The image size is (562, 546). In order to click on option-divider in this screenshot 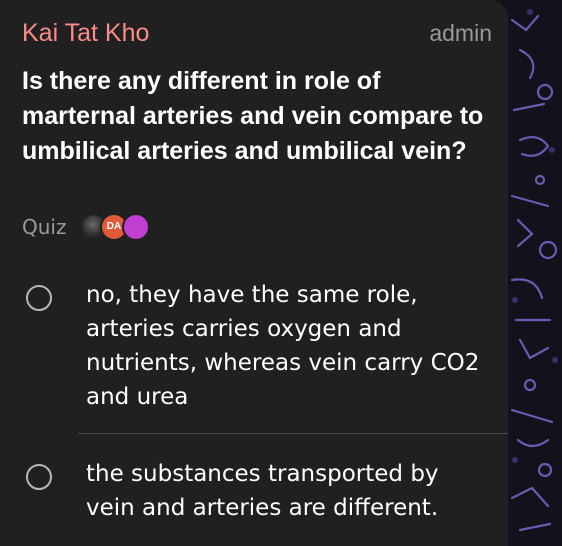, I will do `click(293, 433)`.